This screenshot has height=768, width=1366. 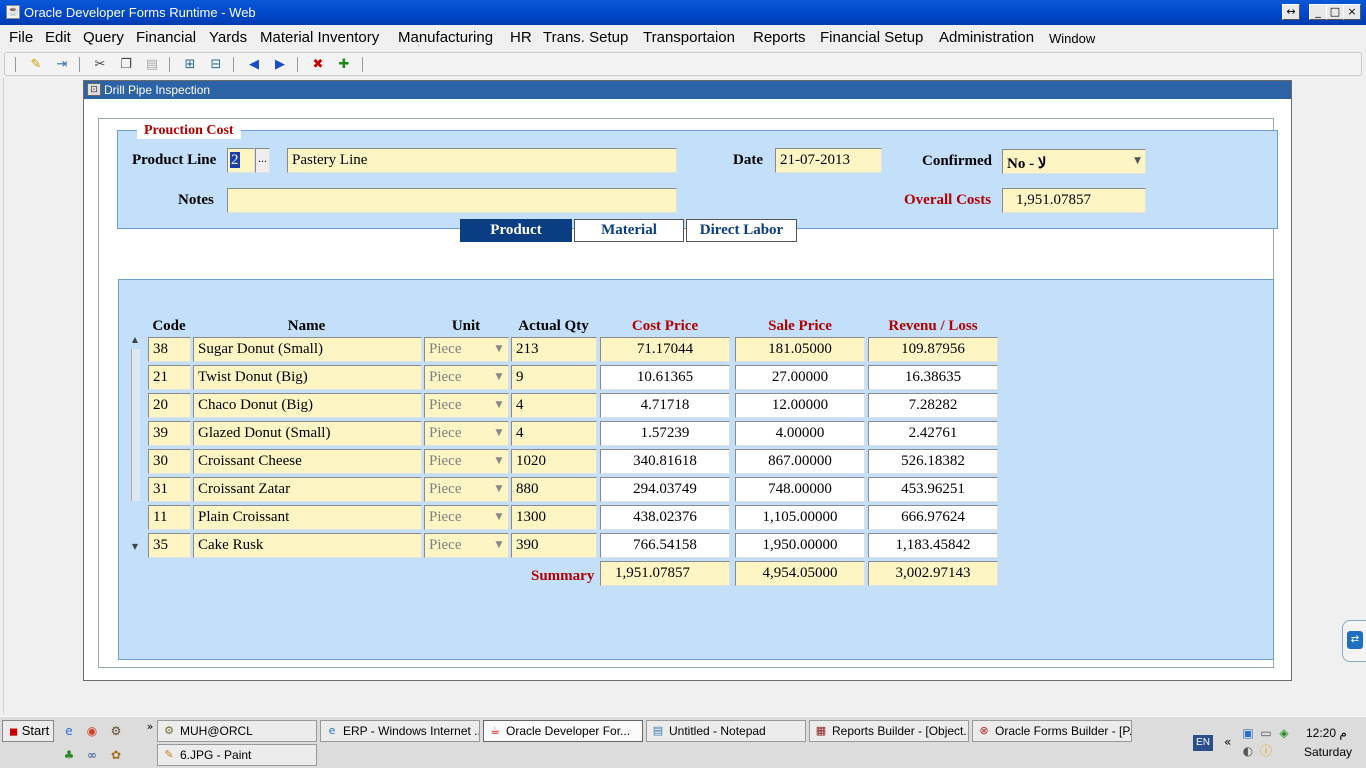 What do you see at coordinates (521, 37) in the screenshot?
I see `menu-hr: HR` at bounding box center [521, 37].